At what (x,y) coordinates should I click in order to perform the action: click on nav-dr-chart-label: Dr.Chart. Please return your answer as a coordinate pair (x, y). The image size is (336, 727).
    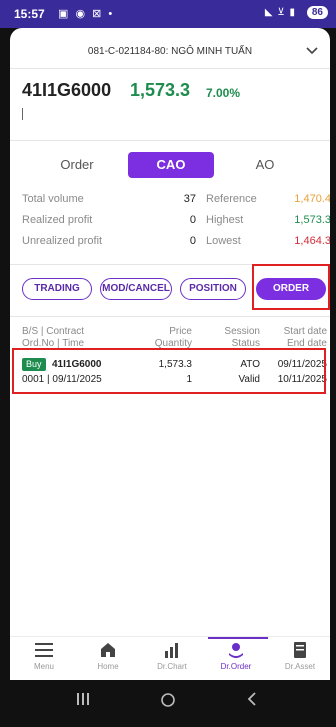
    Looking at the image, I should click on (172, 666).